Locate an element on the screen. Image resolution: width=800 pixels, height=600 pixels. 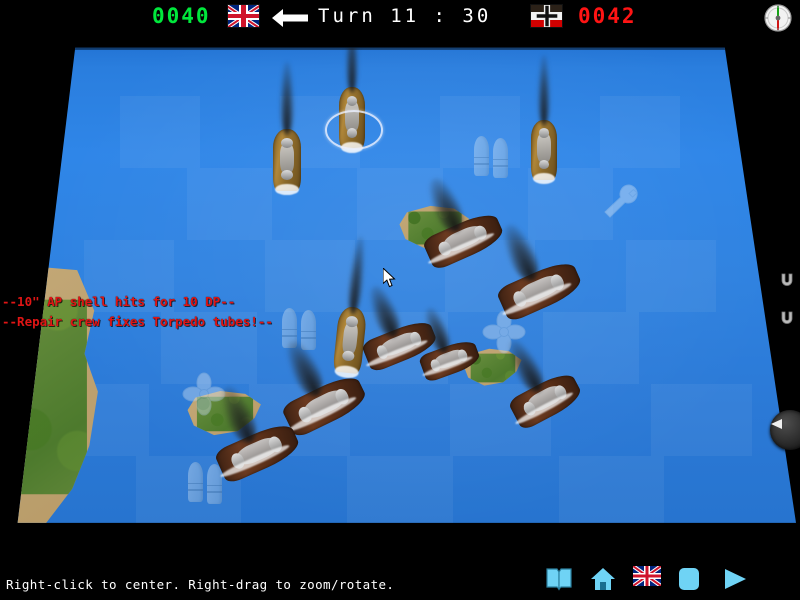
repair-wrench-marker is located at coordinates (621, 203).